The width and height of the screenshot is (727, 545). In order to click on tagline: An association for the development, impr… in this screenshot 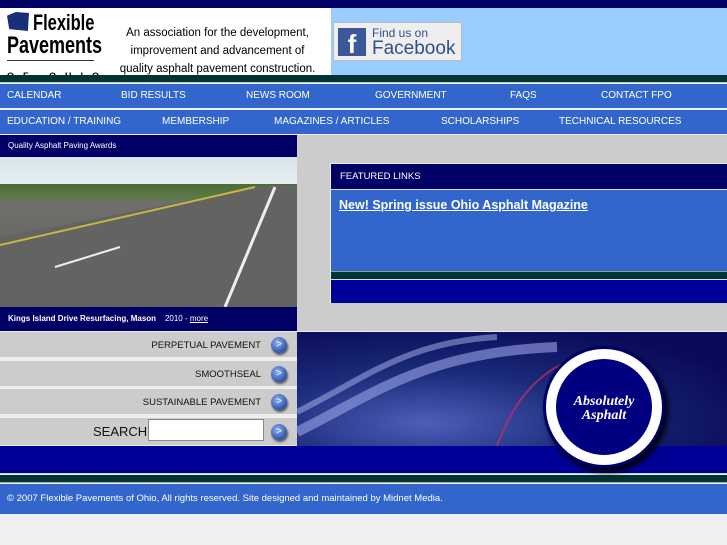, I will do `click(217, 51)`.